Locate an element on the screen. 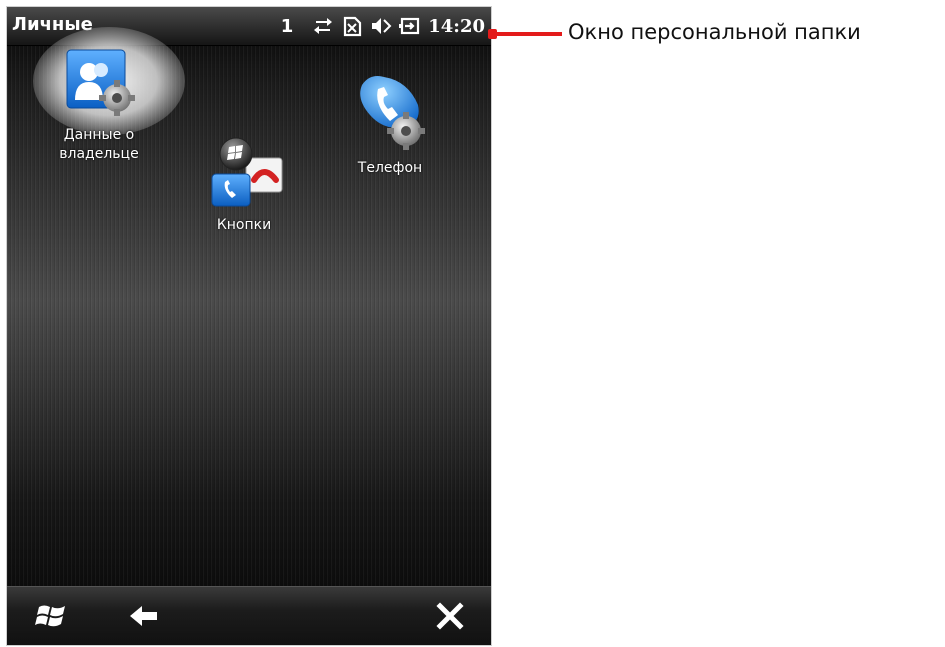  status-icons: 1 14:20 is located at coordinates (383, 26).